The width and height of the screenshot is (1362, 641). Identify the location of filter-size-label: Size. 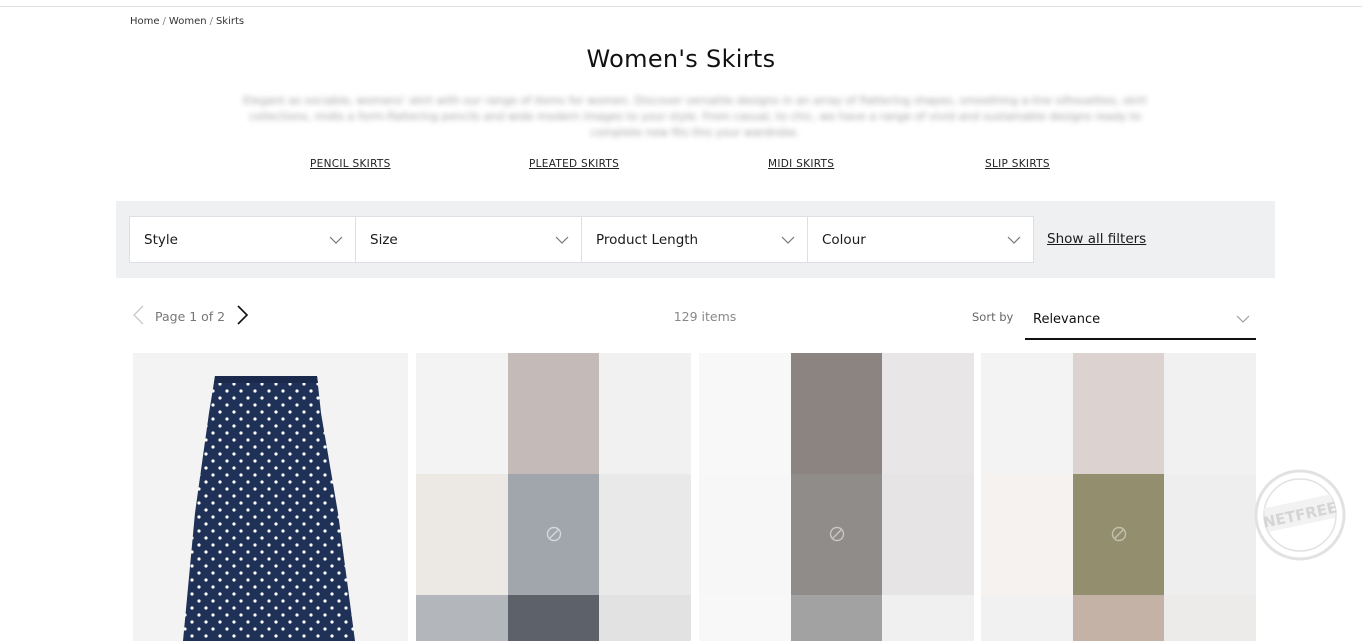
(384, 239).